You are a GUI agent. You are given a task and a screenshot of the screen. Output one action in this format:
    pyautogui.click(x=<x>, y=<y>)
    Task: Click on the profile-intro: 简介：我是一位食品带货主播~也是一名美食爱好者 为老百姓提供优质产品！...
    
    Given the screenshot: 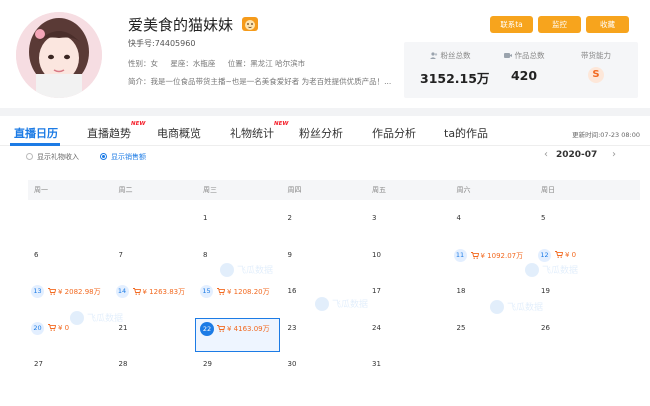 What is the action you would take?
    pyautogui.click(x=260, y=81)
    